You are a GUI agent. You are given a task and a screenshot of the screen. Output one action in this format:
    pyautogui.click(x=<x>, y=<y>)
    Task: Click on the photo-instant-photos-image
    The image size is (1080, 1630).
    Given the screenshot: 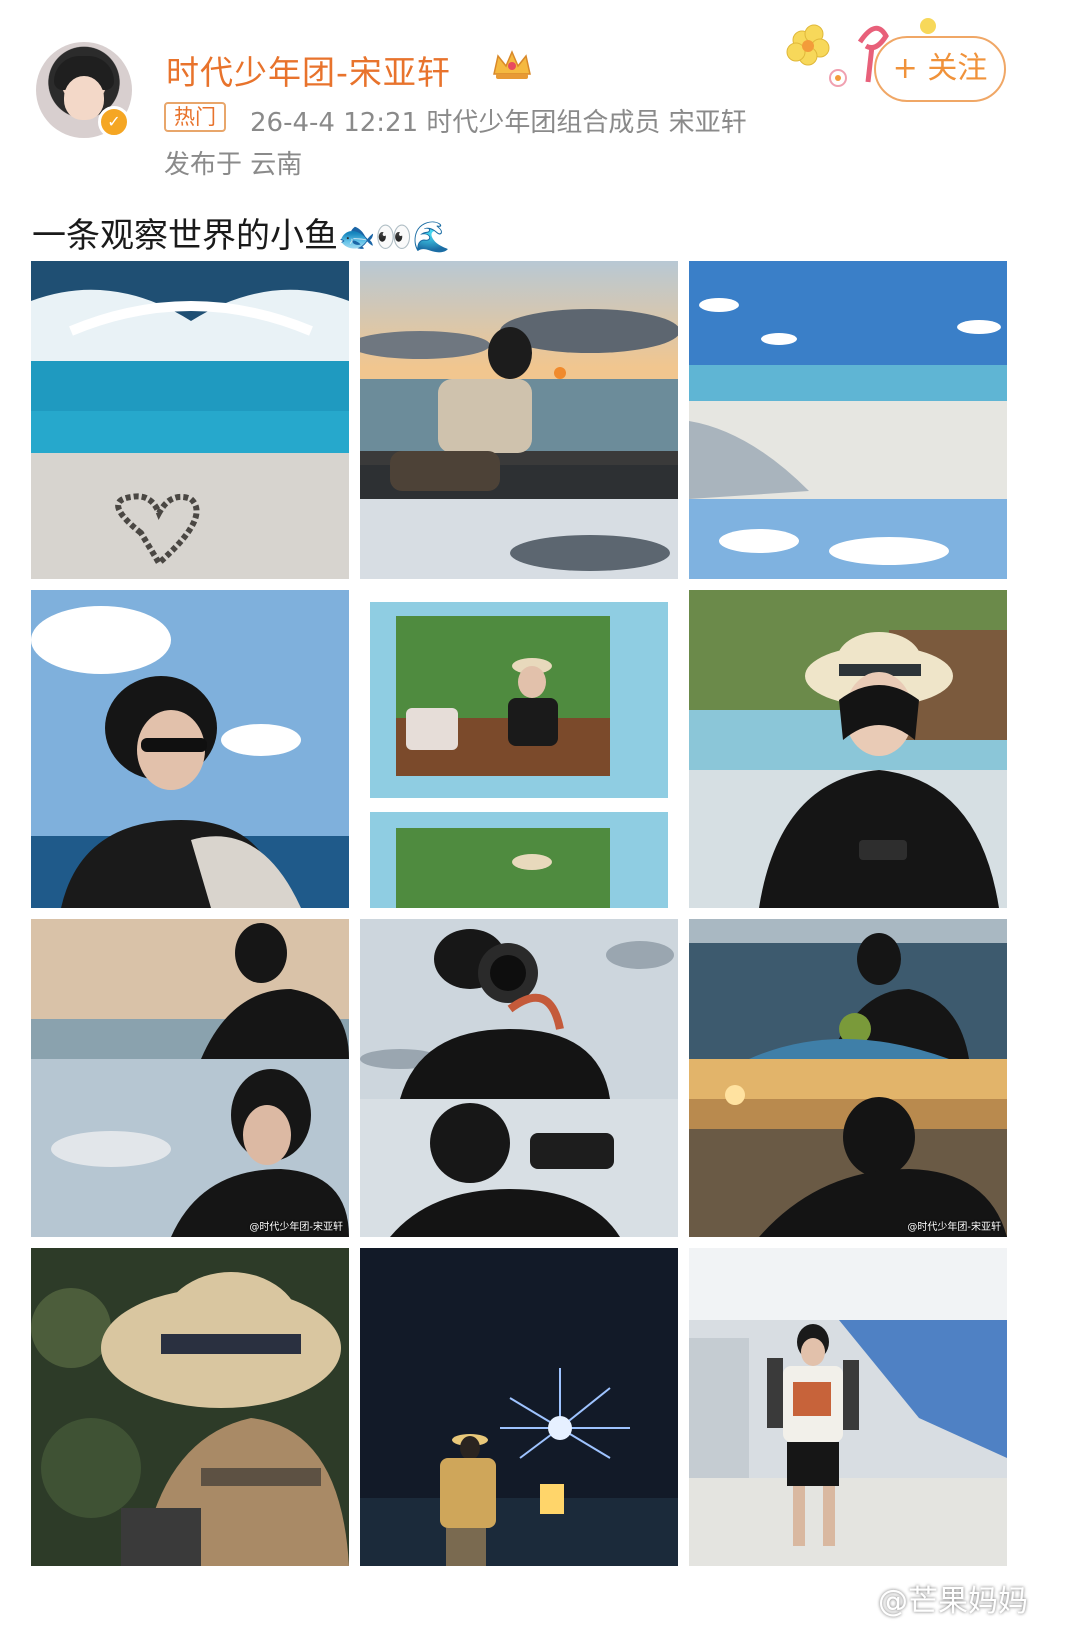 What is the action you would take?
    pyautogui.click(x=519, y=749)
    